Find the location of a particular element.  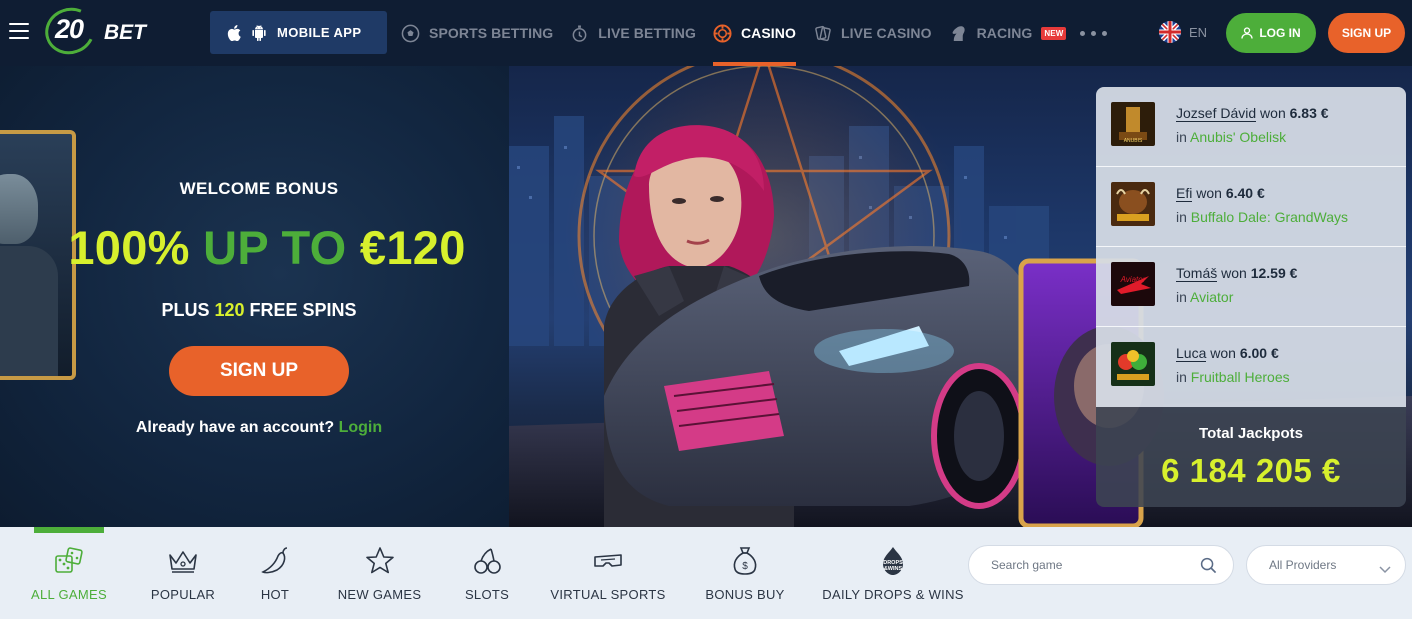

drops-and-wins-icon: DROPS &WINS is located at coordinates (893, 561).